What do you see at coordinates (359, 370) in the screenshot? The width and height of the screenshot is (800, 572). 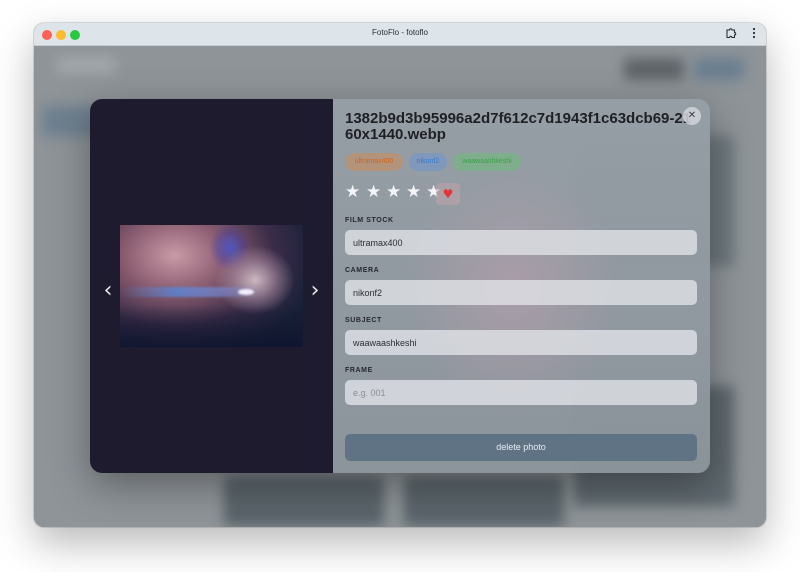 I see `frame-label: FRAME` at bounding box center [359, 370].